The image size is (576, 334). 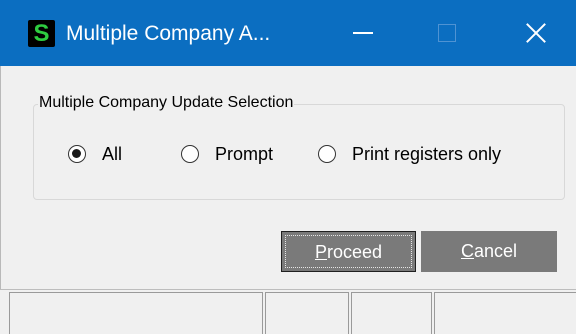 What do you see at coordinates (95, 154) in the screenshot?
I see `radio-all: All` at bounding box center [95, 154].